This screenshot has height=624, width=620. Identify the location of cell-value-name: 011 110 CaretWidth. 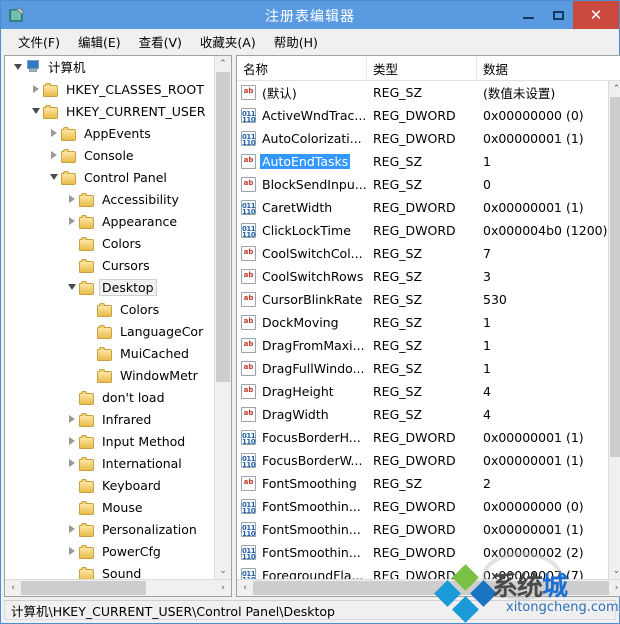
(302, 207).